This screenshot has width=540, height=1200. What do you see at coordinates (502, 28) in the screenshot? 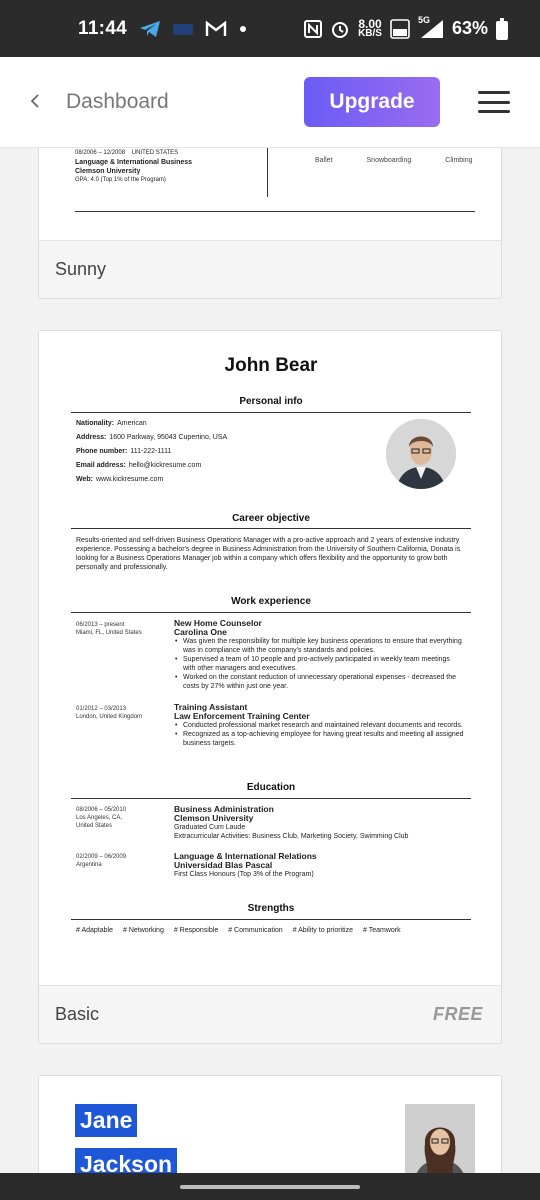
I see `battery-icon` at bounding box center [502, 28].